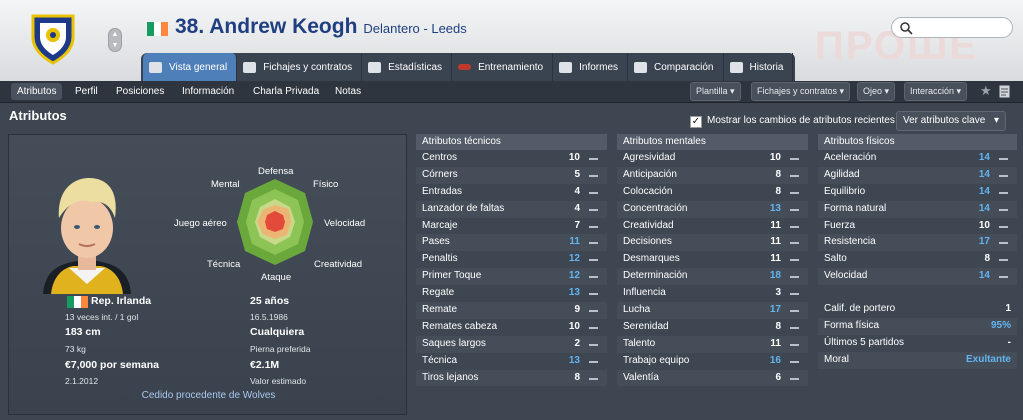  What do you see at coordinates (917, 360) in the screenshot?
I see `attribute-row: Moral Exultante` at bounding box center [917, 360].